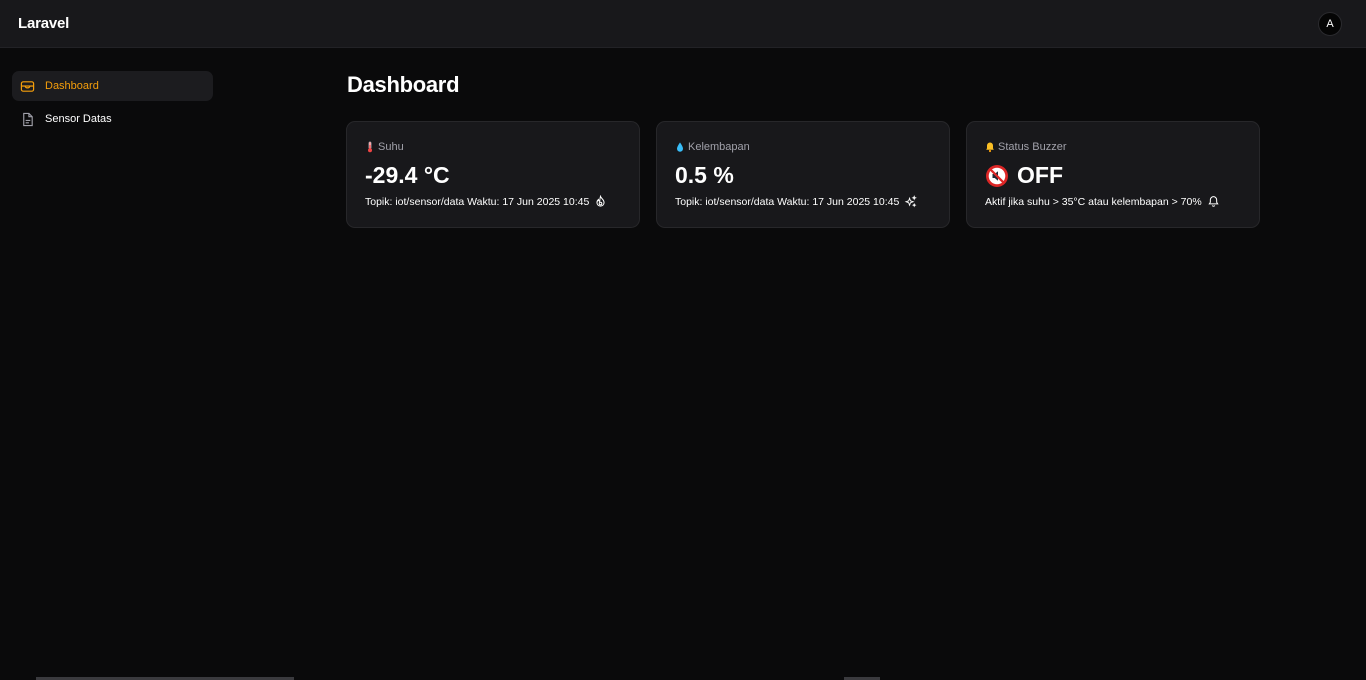 This screenshot has width=1366, height=680. What do you see at coordinates (391, 147) in the screenshot?
I see `card-label: Suhu` at bounding box center [391, 147].